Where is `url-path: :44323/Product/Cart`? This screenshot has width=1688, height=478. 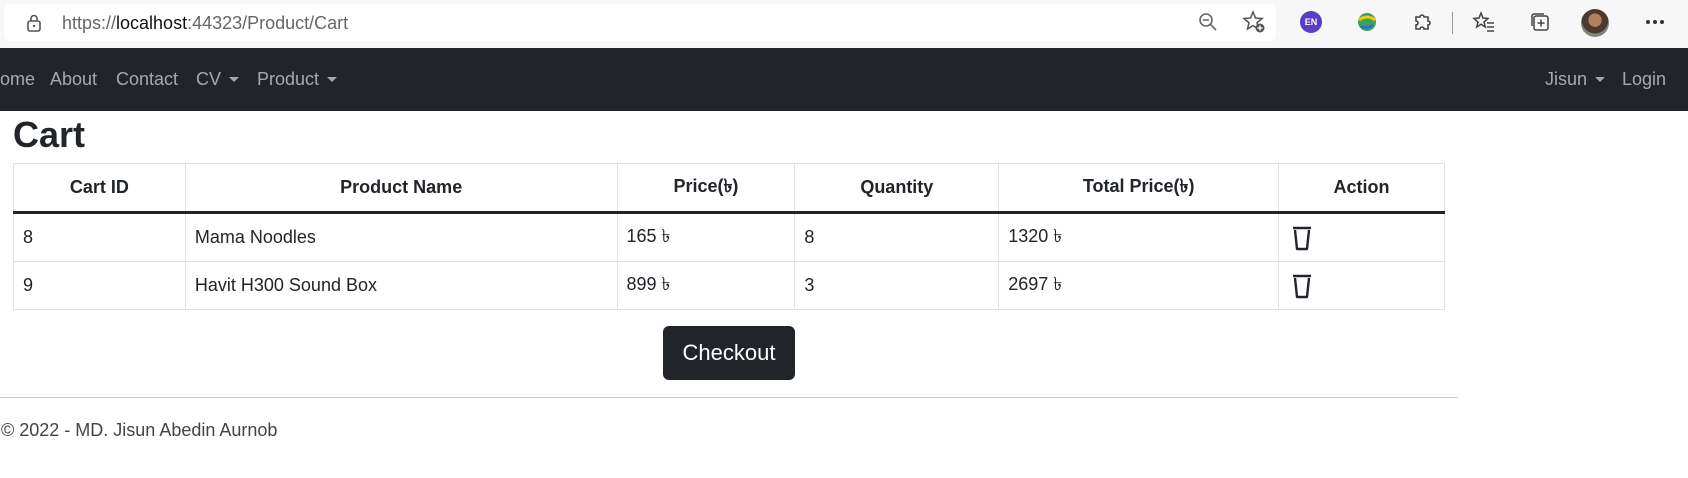
url-path: :44323/Product/Cart is located at coordinates (268, 23).